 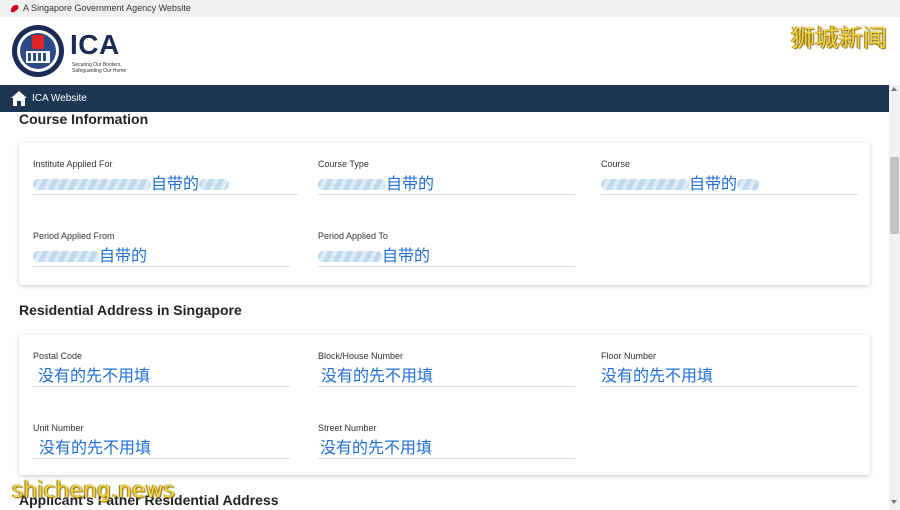 I want to click on home-icon, so click(x=19, y=98).